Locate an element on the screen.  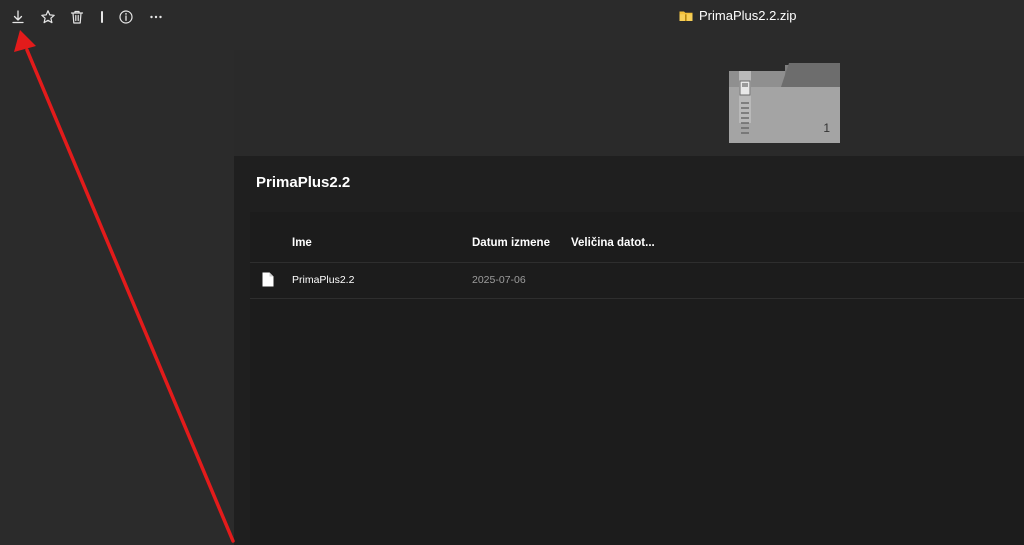
star-icon is located at coordinates (48, 17).